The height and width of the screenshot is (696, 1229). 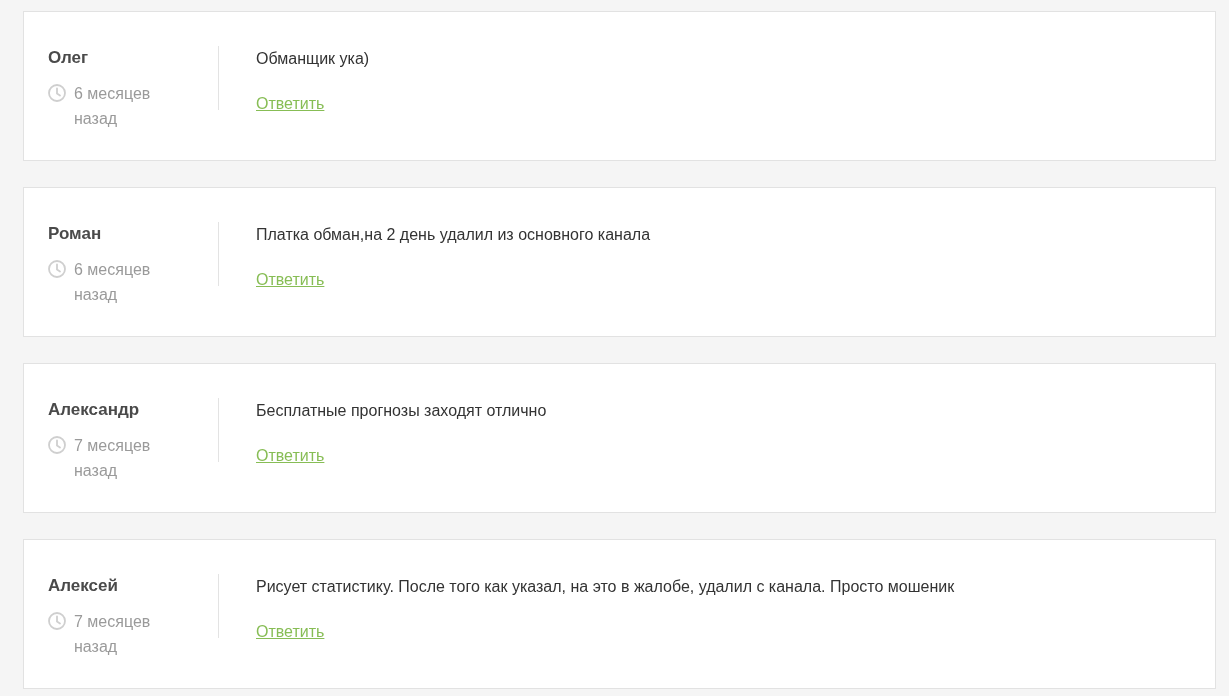 I want to click on author-name: Александр, so click(x=94, y=410).